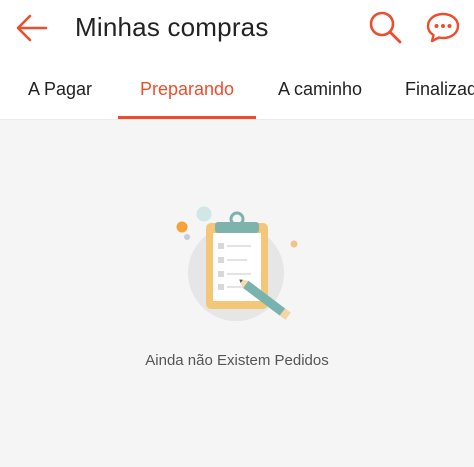 The height and width of the screenshot is (467, 474). Describe the element at coordinates (237, 360) in the screenshot. I see `empty-state-message: Ainda não Existem Pedidos` at that location.